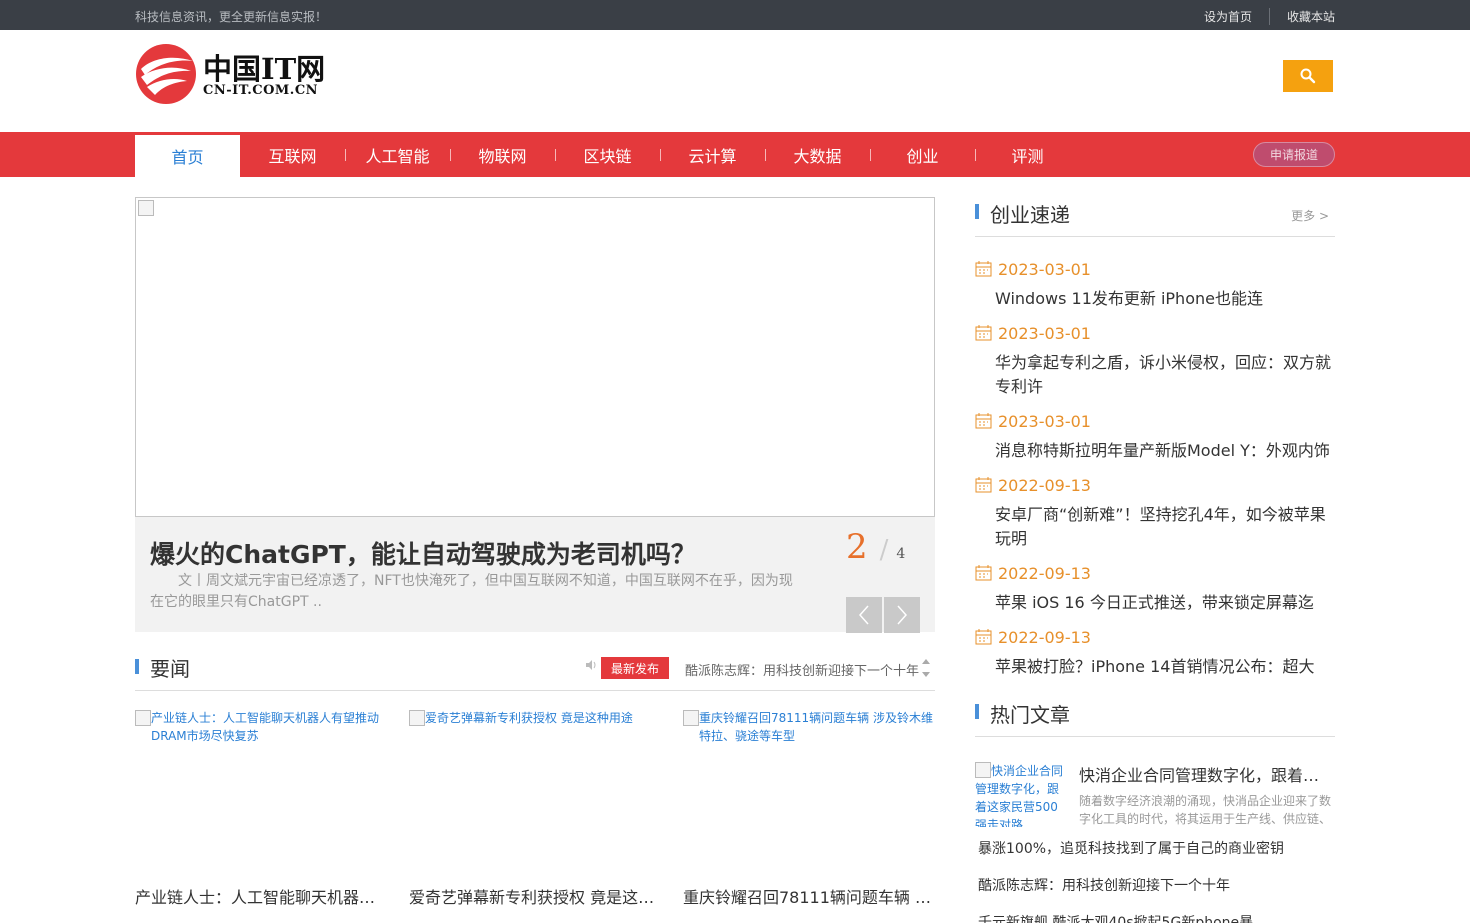  What do you see at coordinates (1155, 285) in the screenshot?
I see `flash-item: 2023-03-01 Windows 11发布更新 iPhone也能连` at bounding box center [1155, 285].